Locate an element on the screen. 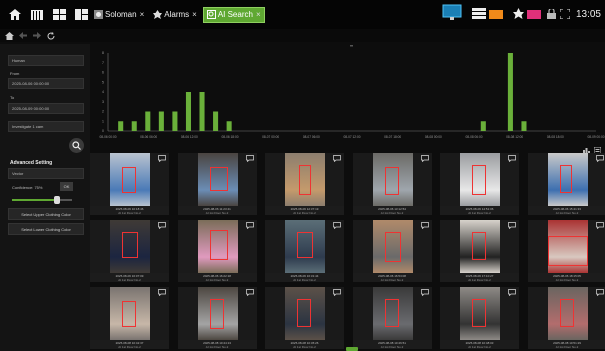 The image size is (605, 351). back-arrow-icon is located at coordinates (23, 36).